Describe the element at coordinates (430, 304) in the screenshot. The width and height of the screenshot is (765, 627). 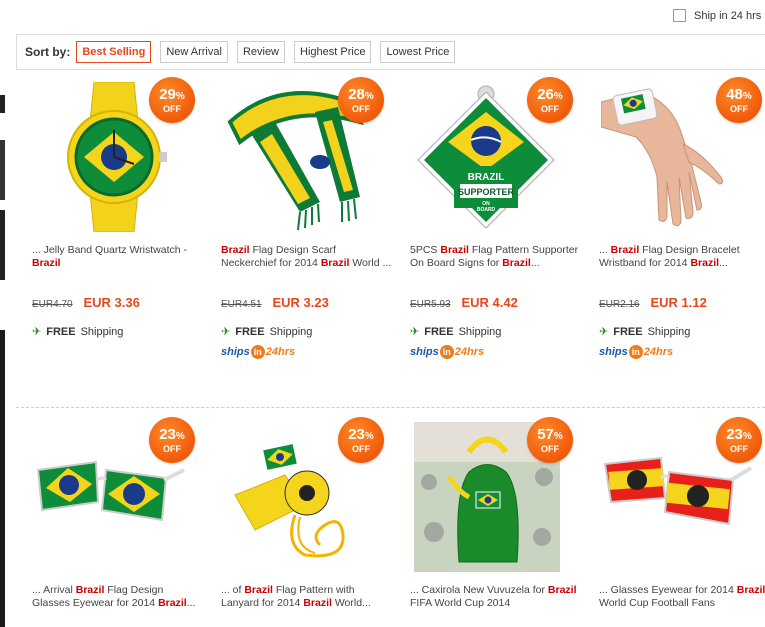
I see `old-price: EUR5.93` at that location.